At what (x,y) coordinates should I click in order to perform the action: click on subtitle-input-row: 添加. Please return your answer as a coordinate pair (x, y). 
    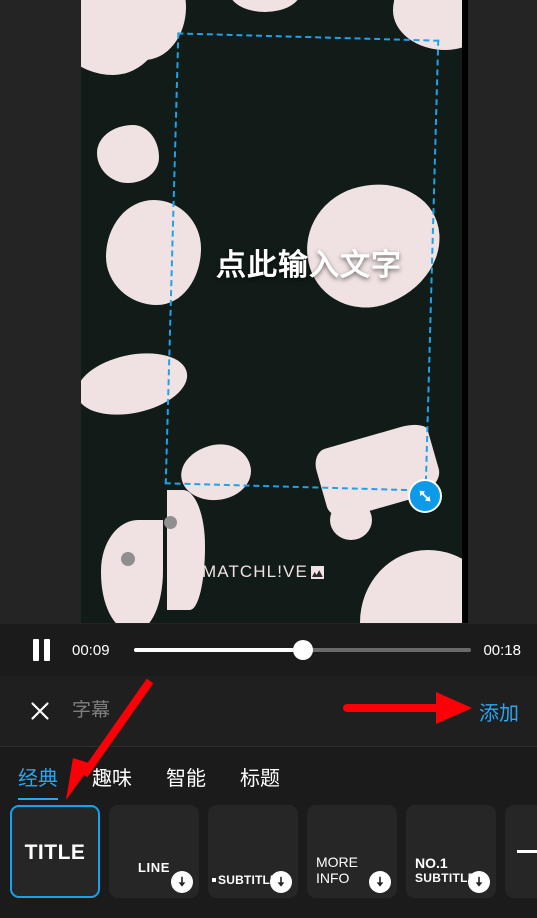
    Looking at the image, I should click on (268, 711).